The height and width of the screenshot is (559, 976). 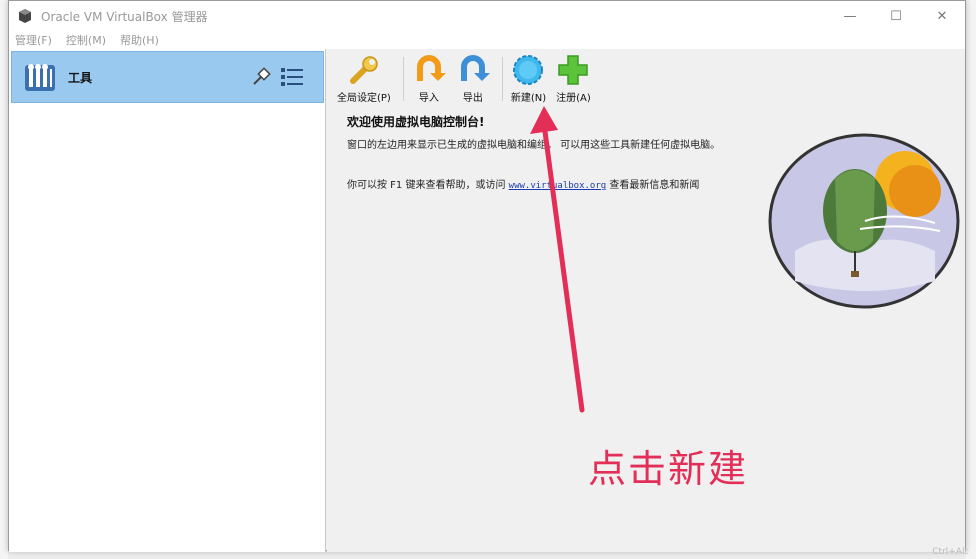 I want to click on virtualbox-website-link: www.virtualbox.org, so click(x=558, y=186).